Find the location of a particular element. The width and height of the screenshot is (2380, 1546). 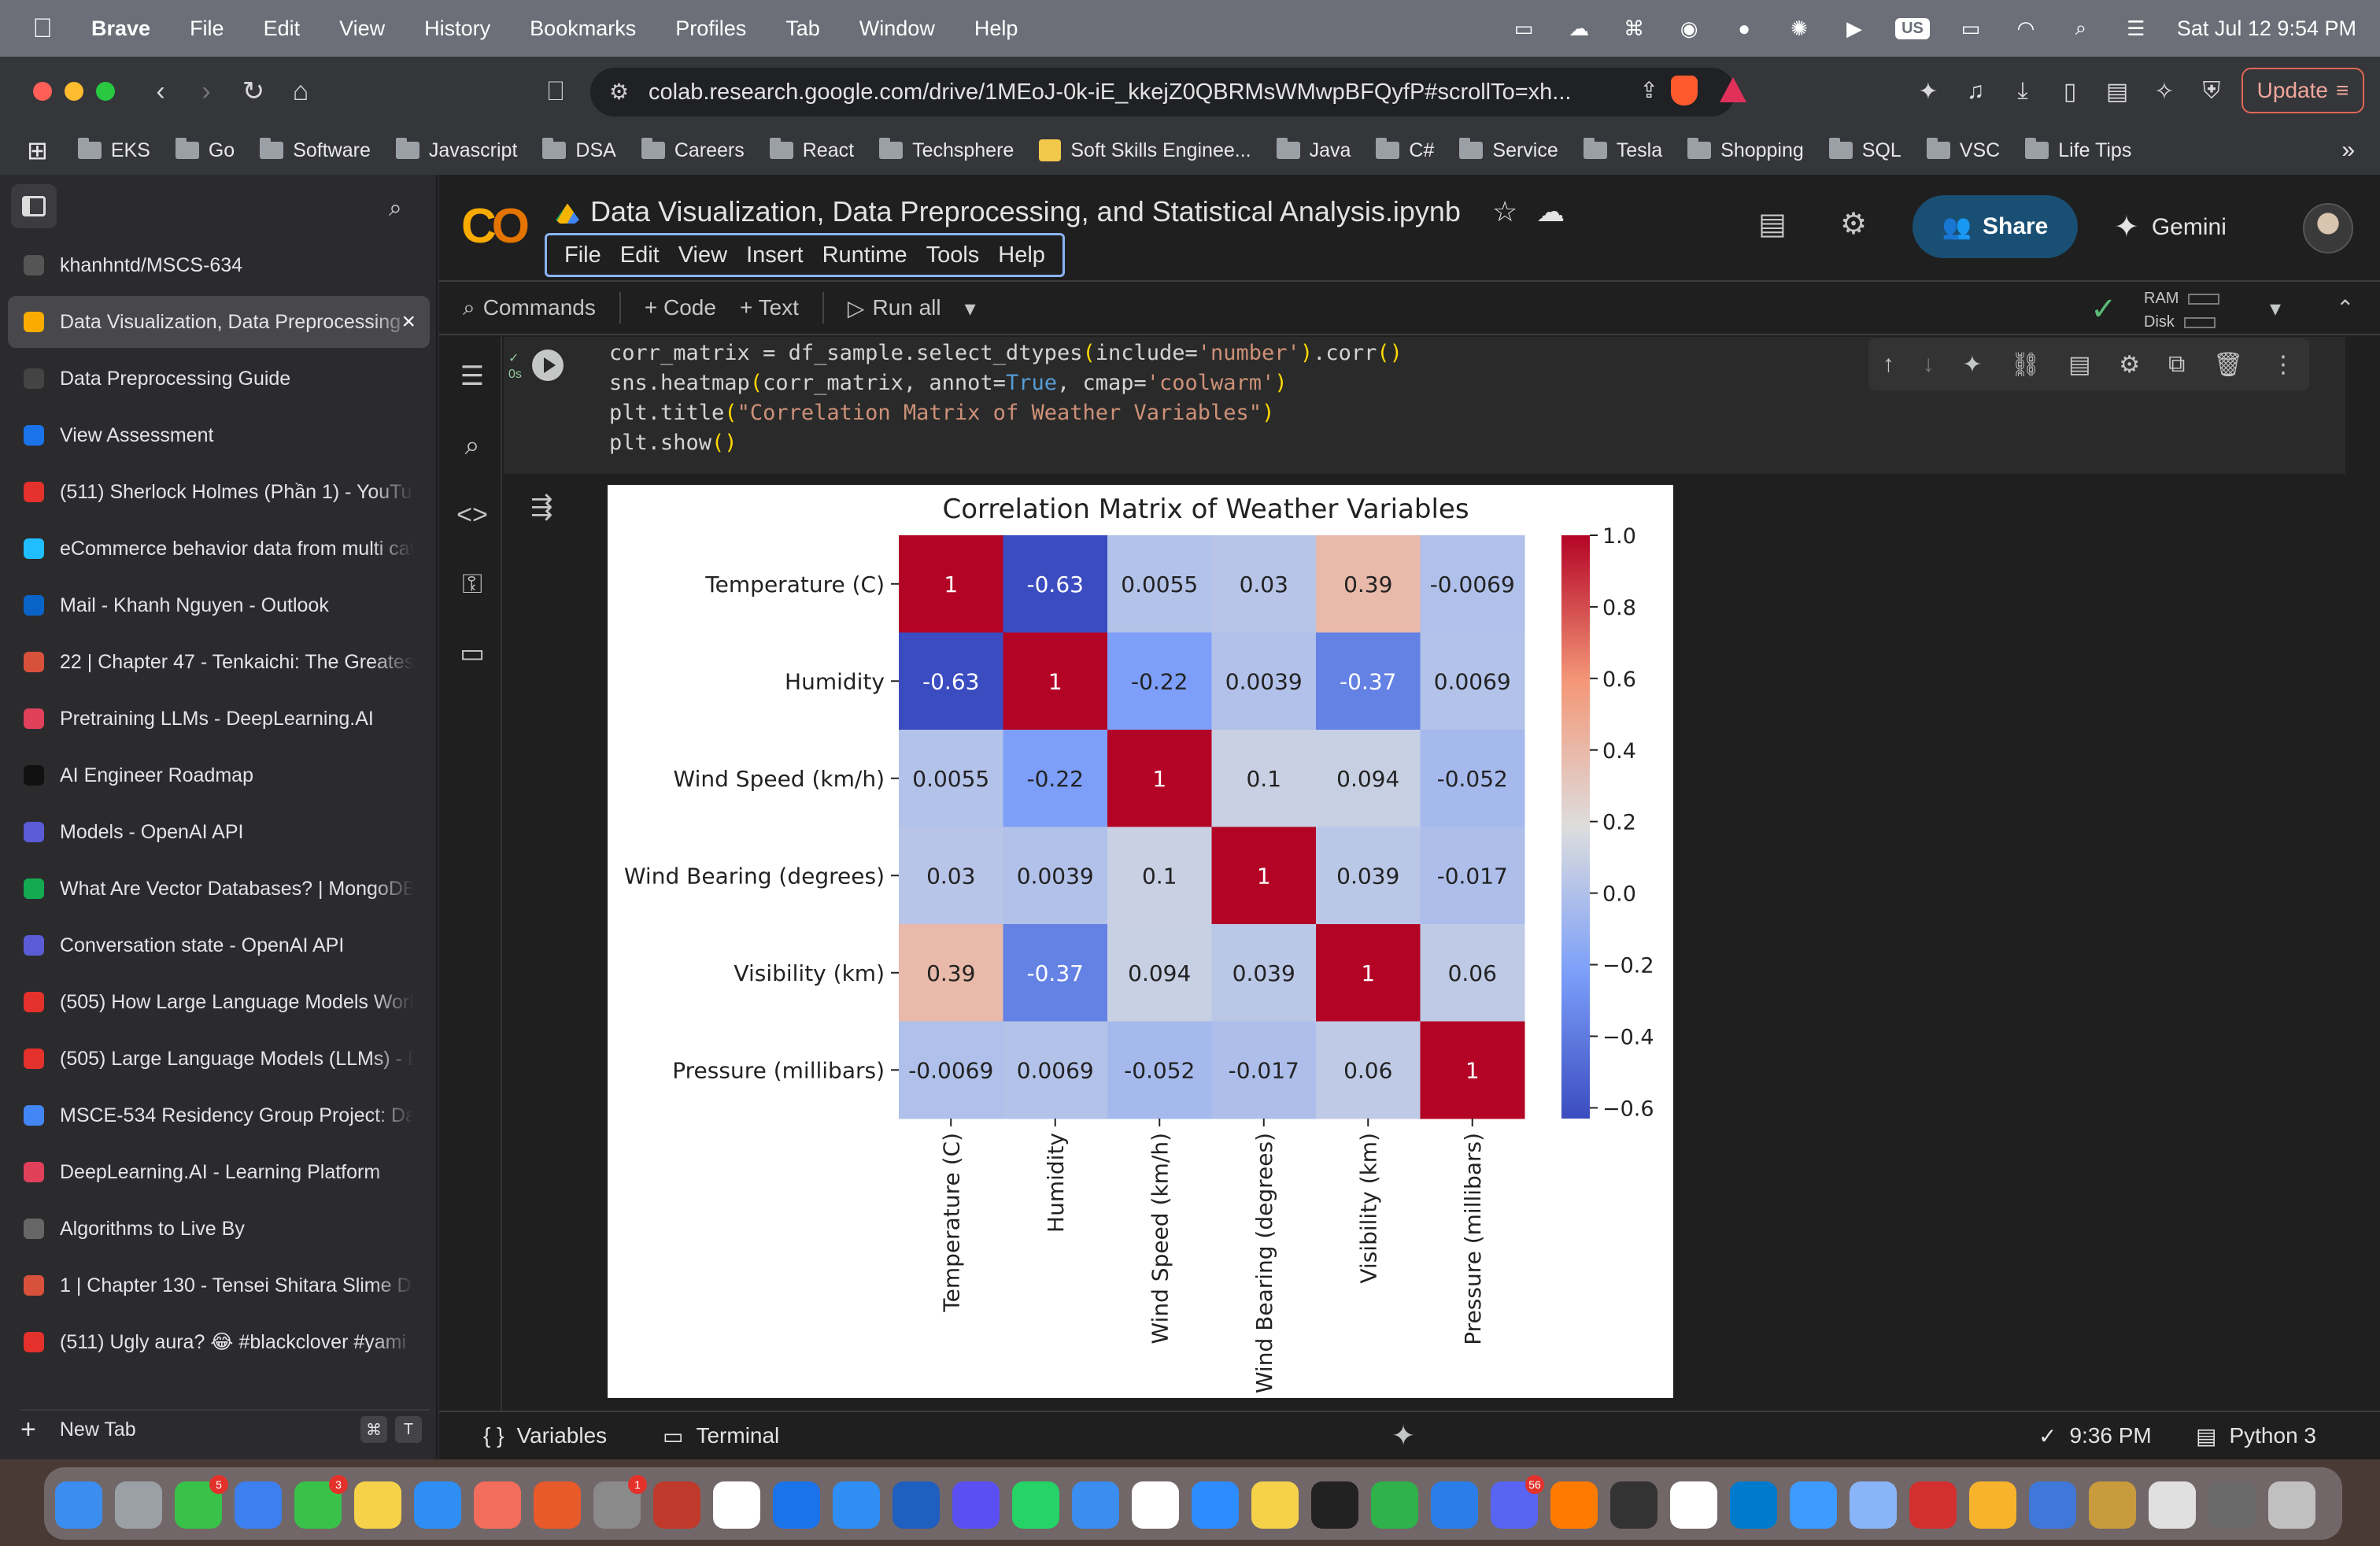

comments-icon: ▤ is located at coordinates (1772, 224).